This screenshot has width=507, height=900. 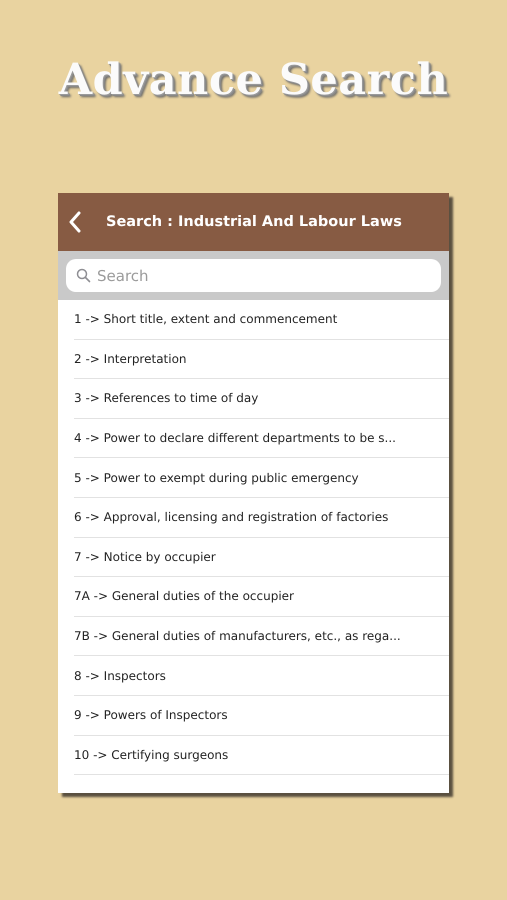 I want to click on list-item: 9 -> Powers of Inspectors, so click(x=261, y=716).